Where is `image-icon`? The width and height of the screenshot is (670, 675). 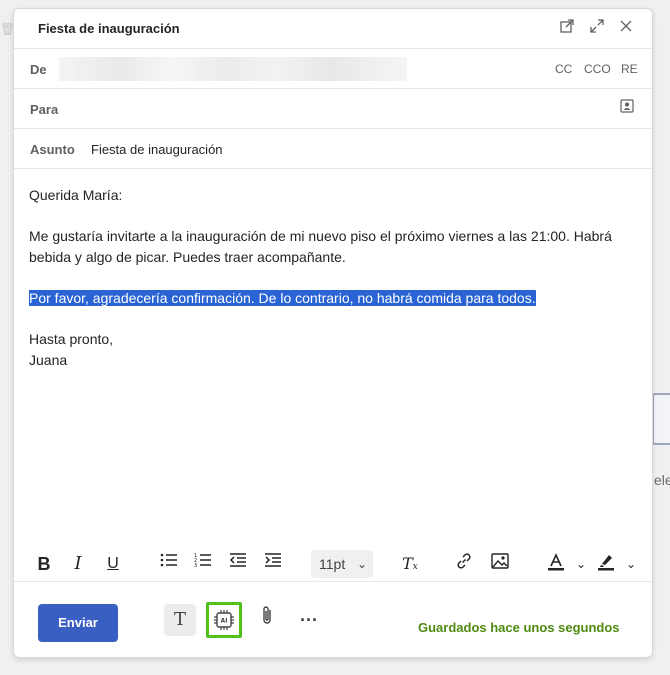
image-icon is located at coordinates (500, 564).